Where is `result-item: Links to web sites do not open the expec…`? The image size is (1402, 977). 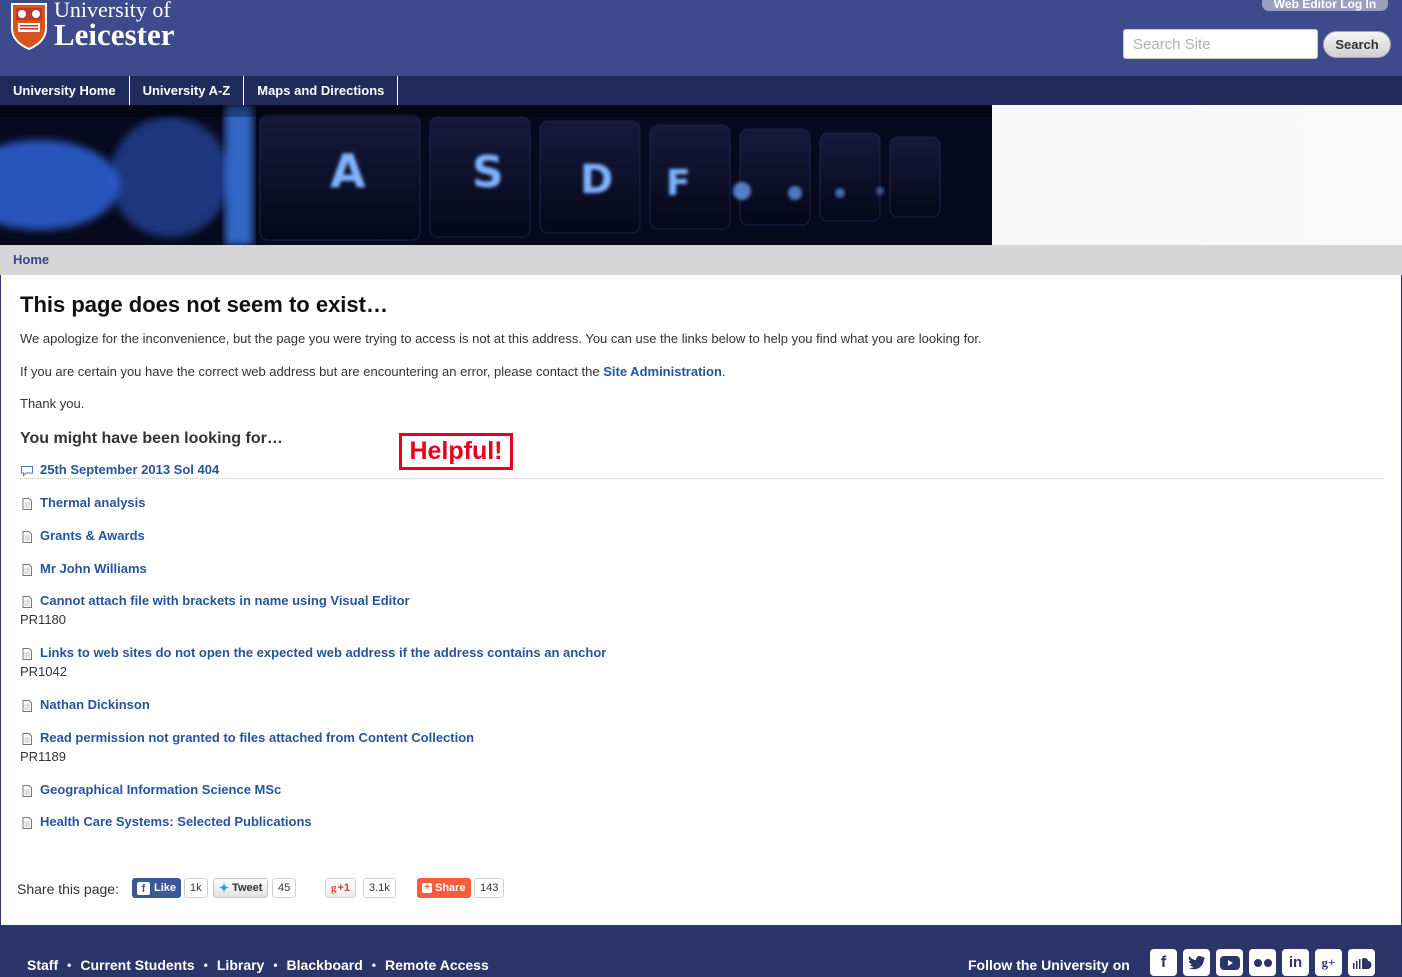
result-item: Links to web sites do not open the expec… is located at coordinates (313, 652).